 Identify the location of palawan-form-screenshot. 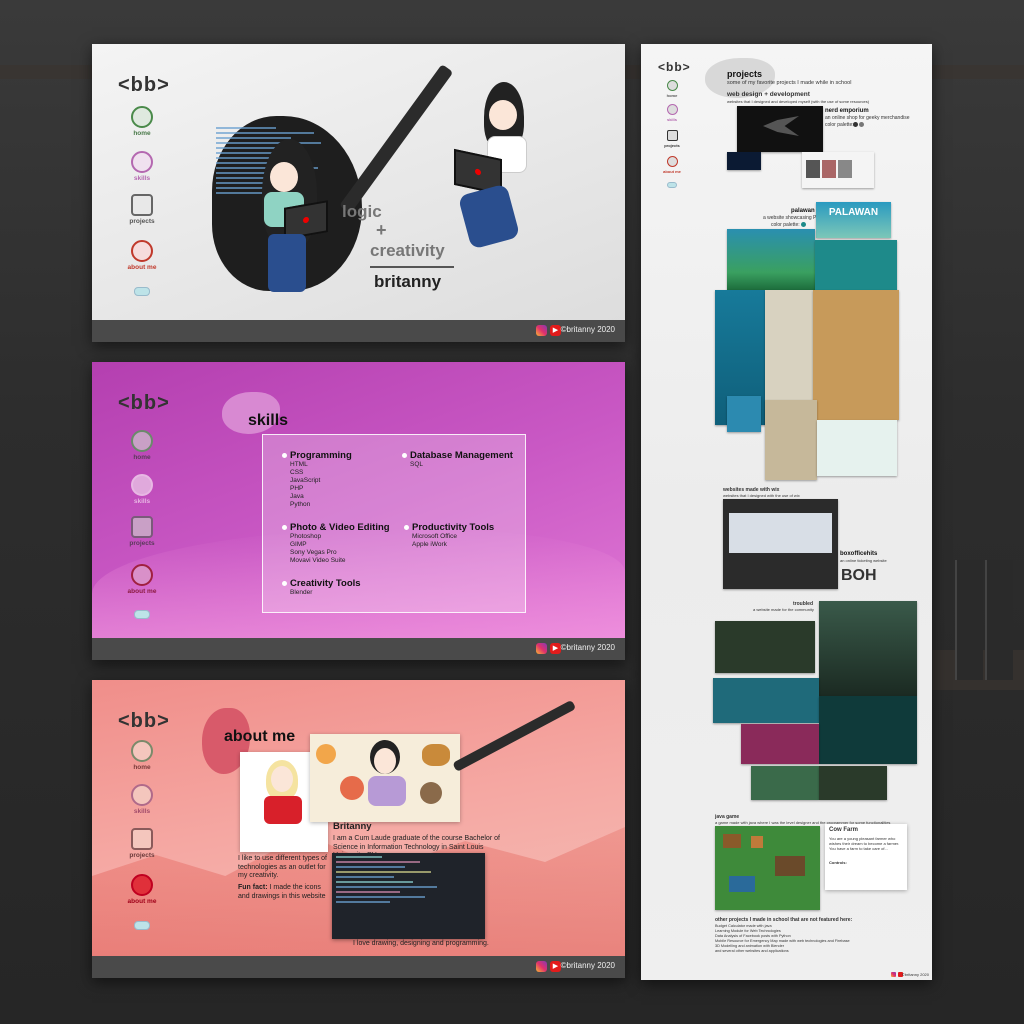
(857, 448).